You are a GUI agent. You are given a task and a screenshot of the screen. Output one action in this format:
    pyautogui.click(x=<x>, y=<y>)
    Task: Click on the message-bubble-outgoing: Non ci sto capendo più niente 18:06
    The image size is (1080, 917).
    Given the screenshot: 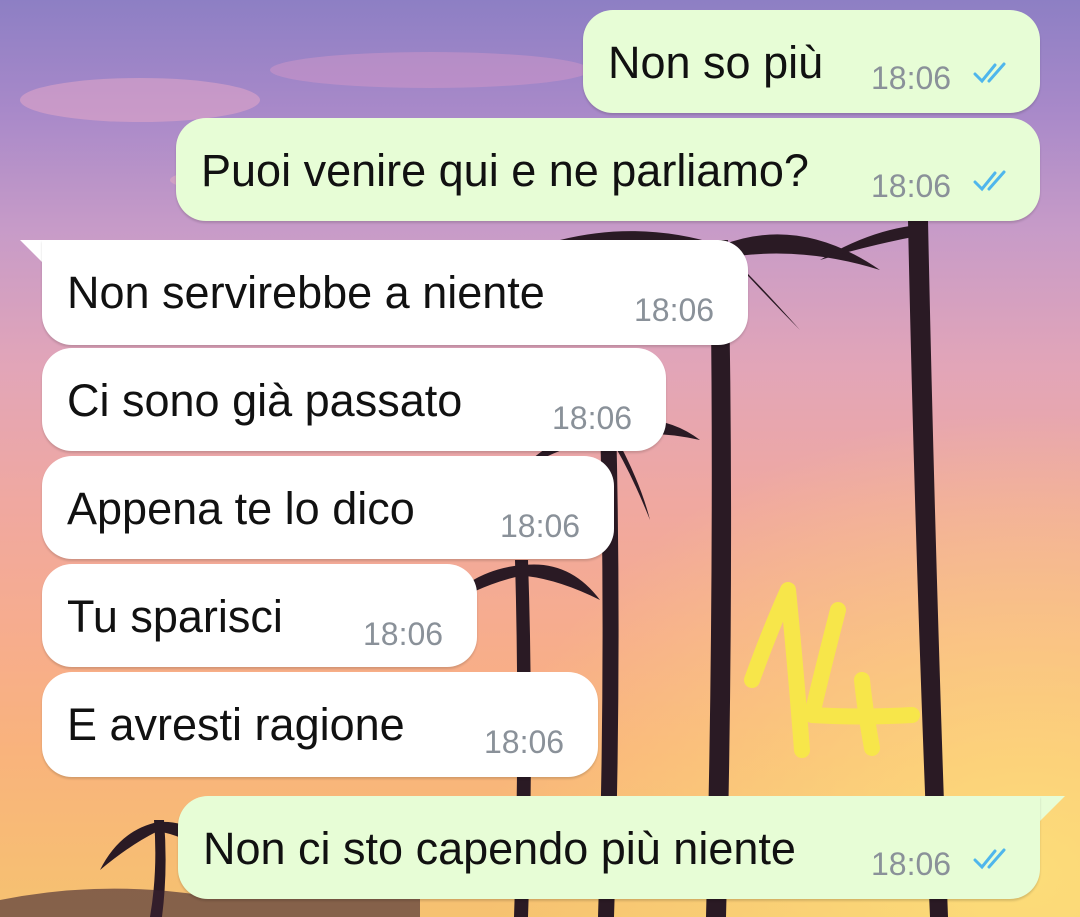 What is the action you would take?
    pyautogui.click(x=609, y=847)
    